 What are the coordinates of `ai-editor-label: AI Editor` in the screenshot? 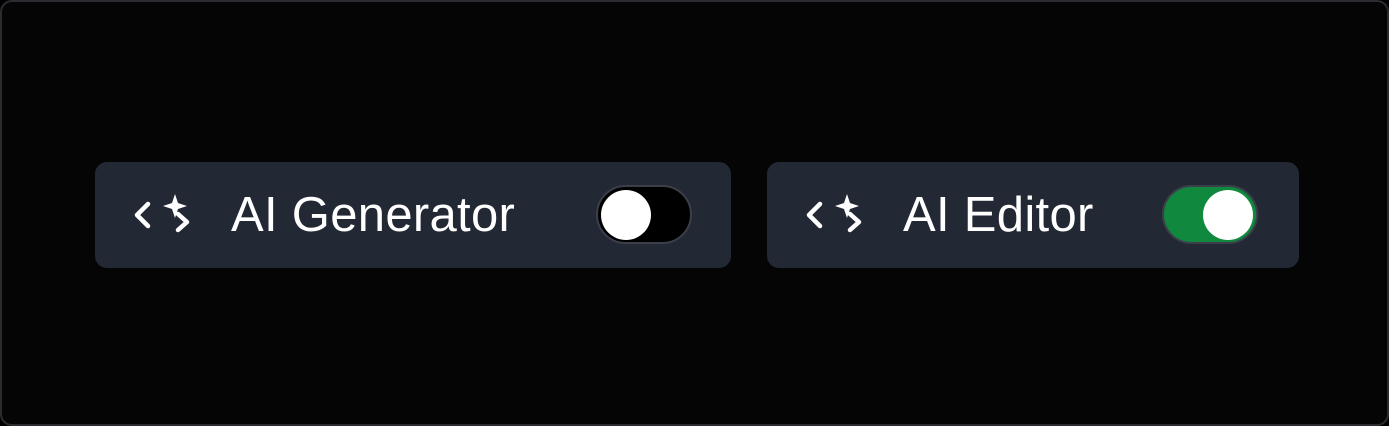 It's located at (998, 215).